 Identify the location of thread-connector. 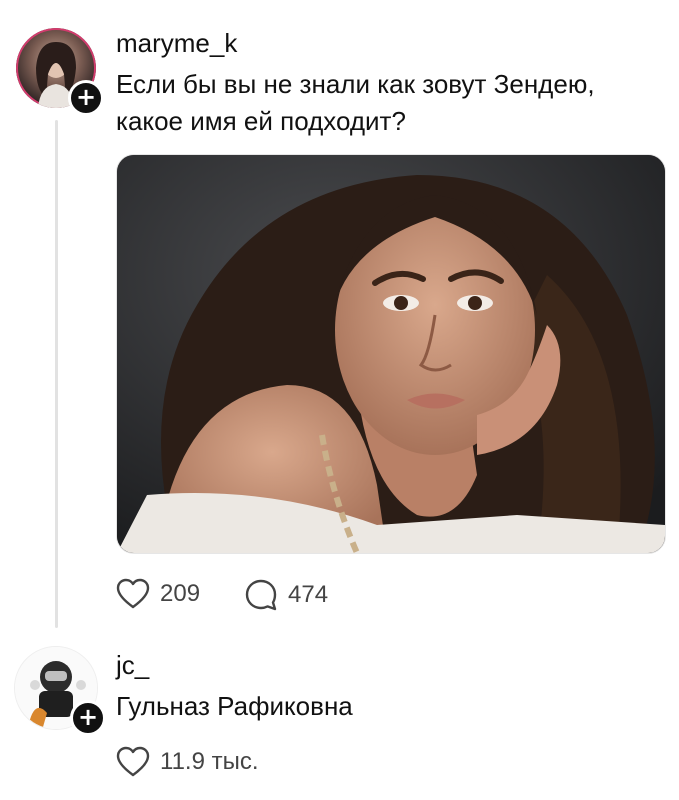
(56, 374).